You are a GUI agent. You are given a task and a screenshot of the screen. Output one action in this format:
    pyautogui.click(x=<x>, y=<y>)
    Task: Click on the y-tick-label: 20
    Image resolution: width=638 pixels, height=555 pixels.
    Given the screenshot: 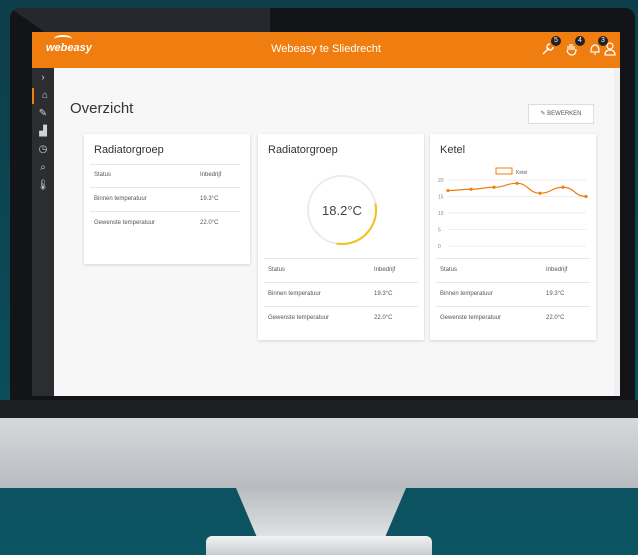 What is the action you would take?
    pyautogui.click(x=441, y=181)
    